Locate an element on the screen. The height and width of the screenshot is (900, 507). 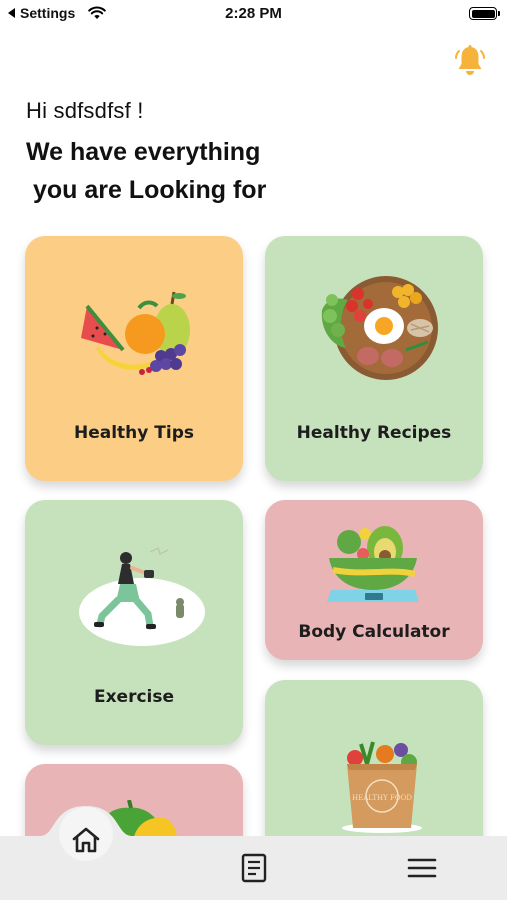
card-label: Healthy Tips is located at coordinates (134, 433).